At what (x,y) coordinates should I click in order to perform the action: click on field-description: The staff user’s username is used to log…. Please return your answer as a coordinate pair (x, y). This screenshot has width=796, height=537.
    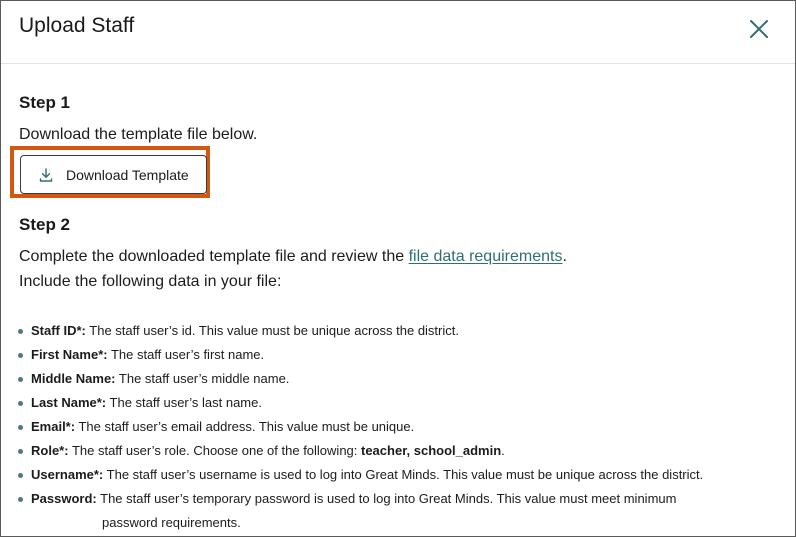
    Looking at the image, I should click on (403, 474).